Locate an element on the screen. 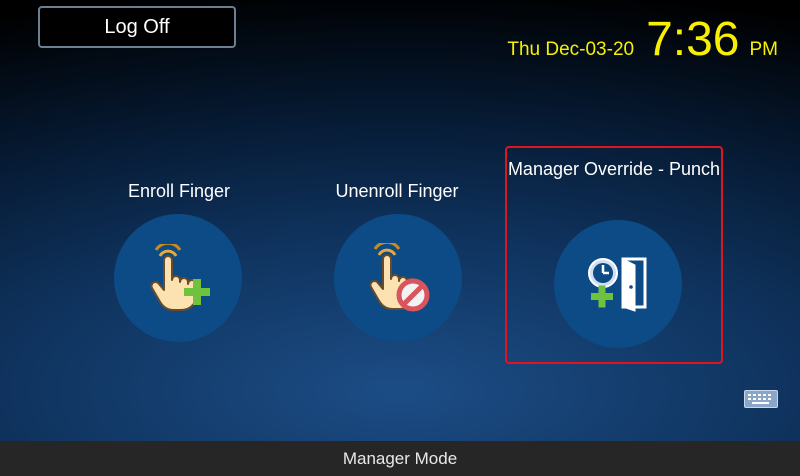 The image size is (800, 476). status-bar: Manager Mode is located at coordinates (400, 458).